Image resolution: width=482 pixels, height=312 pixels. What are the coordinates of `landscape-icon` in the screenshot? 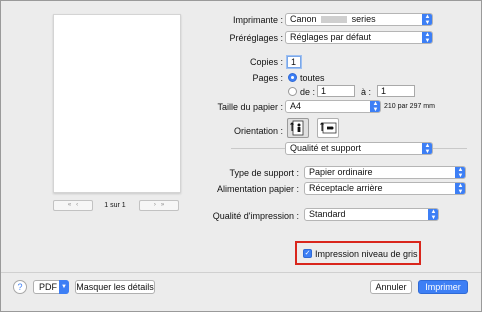 It's located at (328, 128).